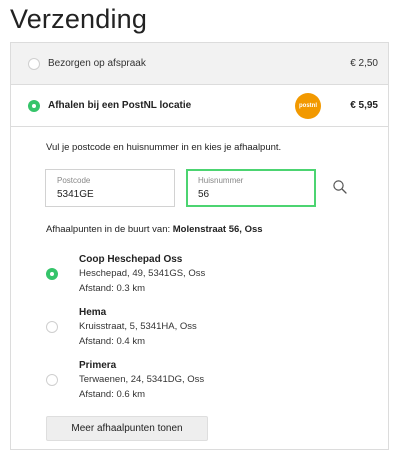  I want to click on shipping-option-appointment: Bezorgen op afspraak € 2,50, so click(199, 64).